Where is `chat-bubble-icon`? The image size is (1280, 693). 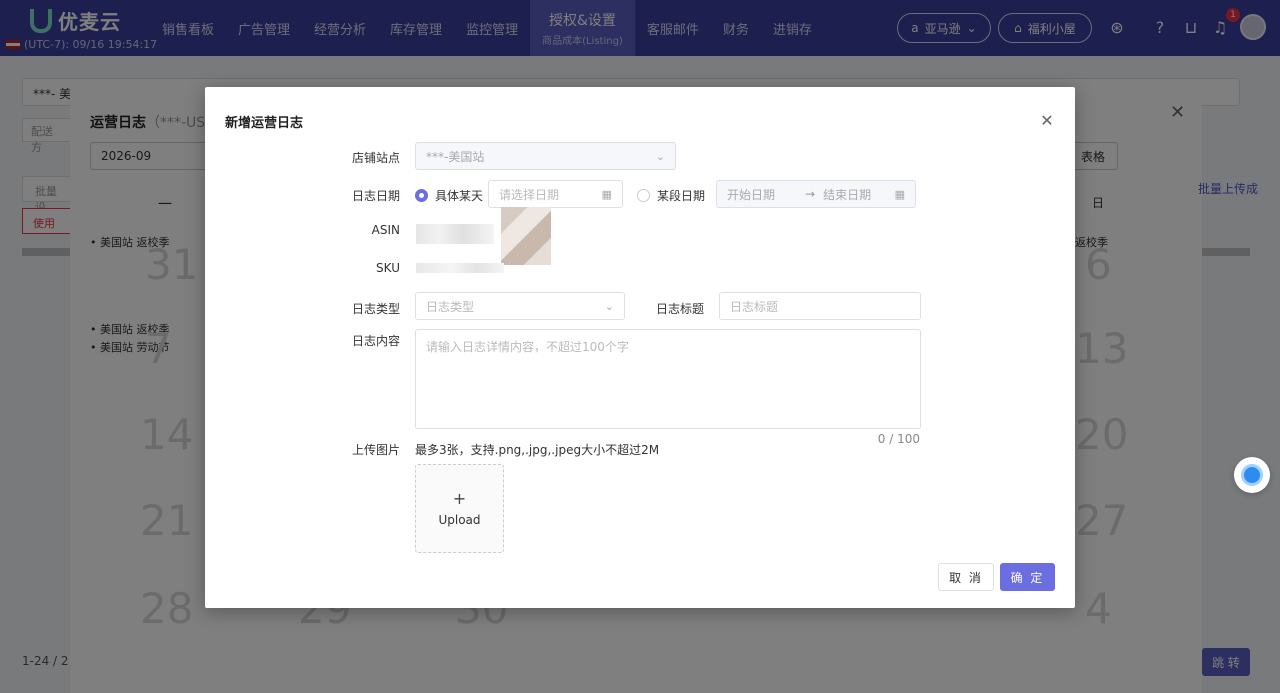 chat-bubble-icon is located at coordinates (1252, 475).